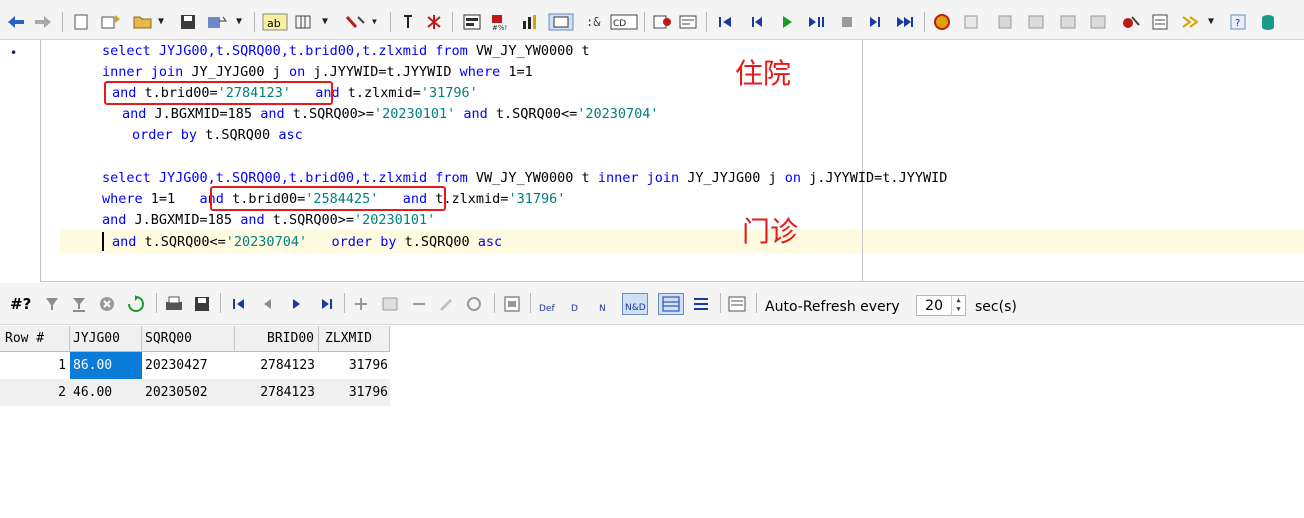 The height and width of the screenshot is (518, 1304). Describe the element at coordinates (737, 304) in the screenshot. I see `text-view-icon` at that location.